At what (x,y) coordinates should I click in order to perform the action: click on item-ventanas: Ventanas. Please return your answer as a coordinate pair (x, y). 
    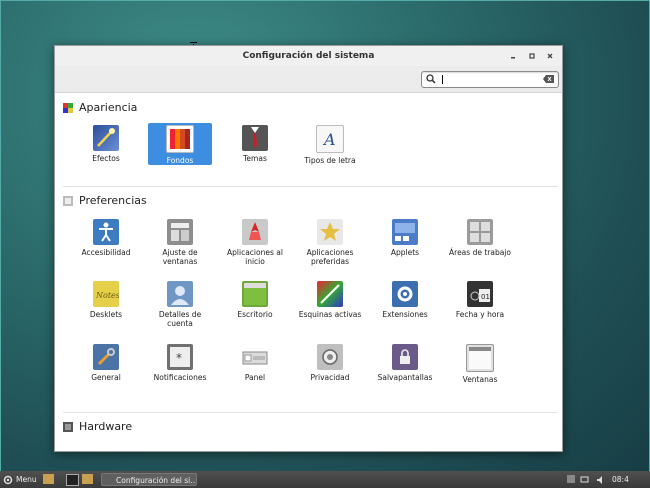
    Looking at the image, I should click on (480, 364).